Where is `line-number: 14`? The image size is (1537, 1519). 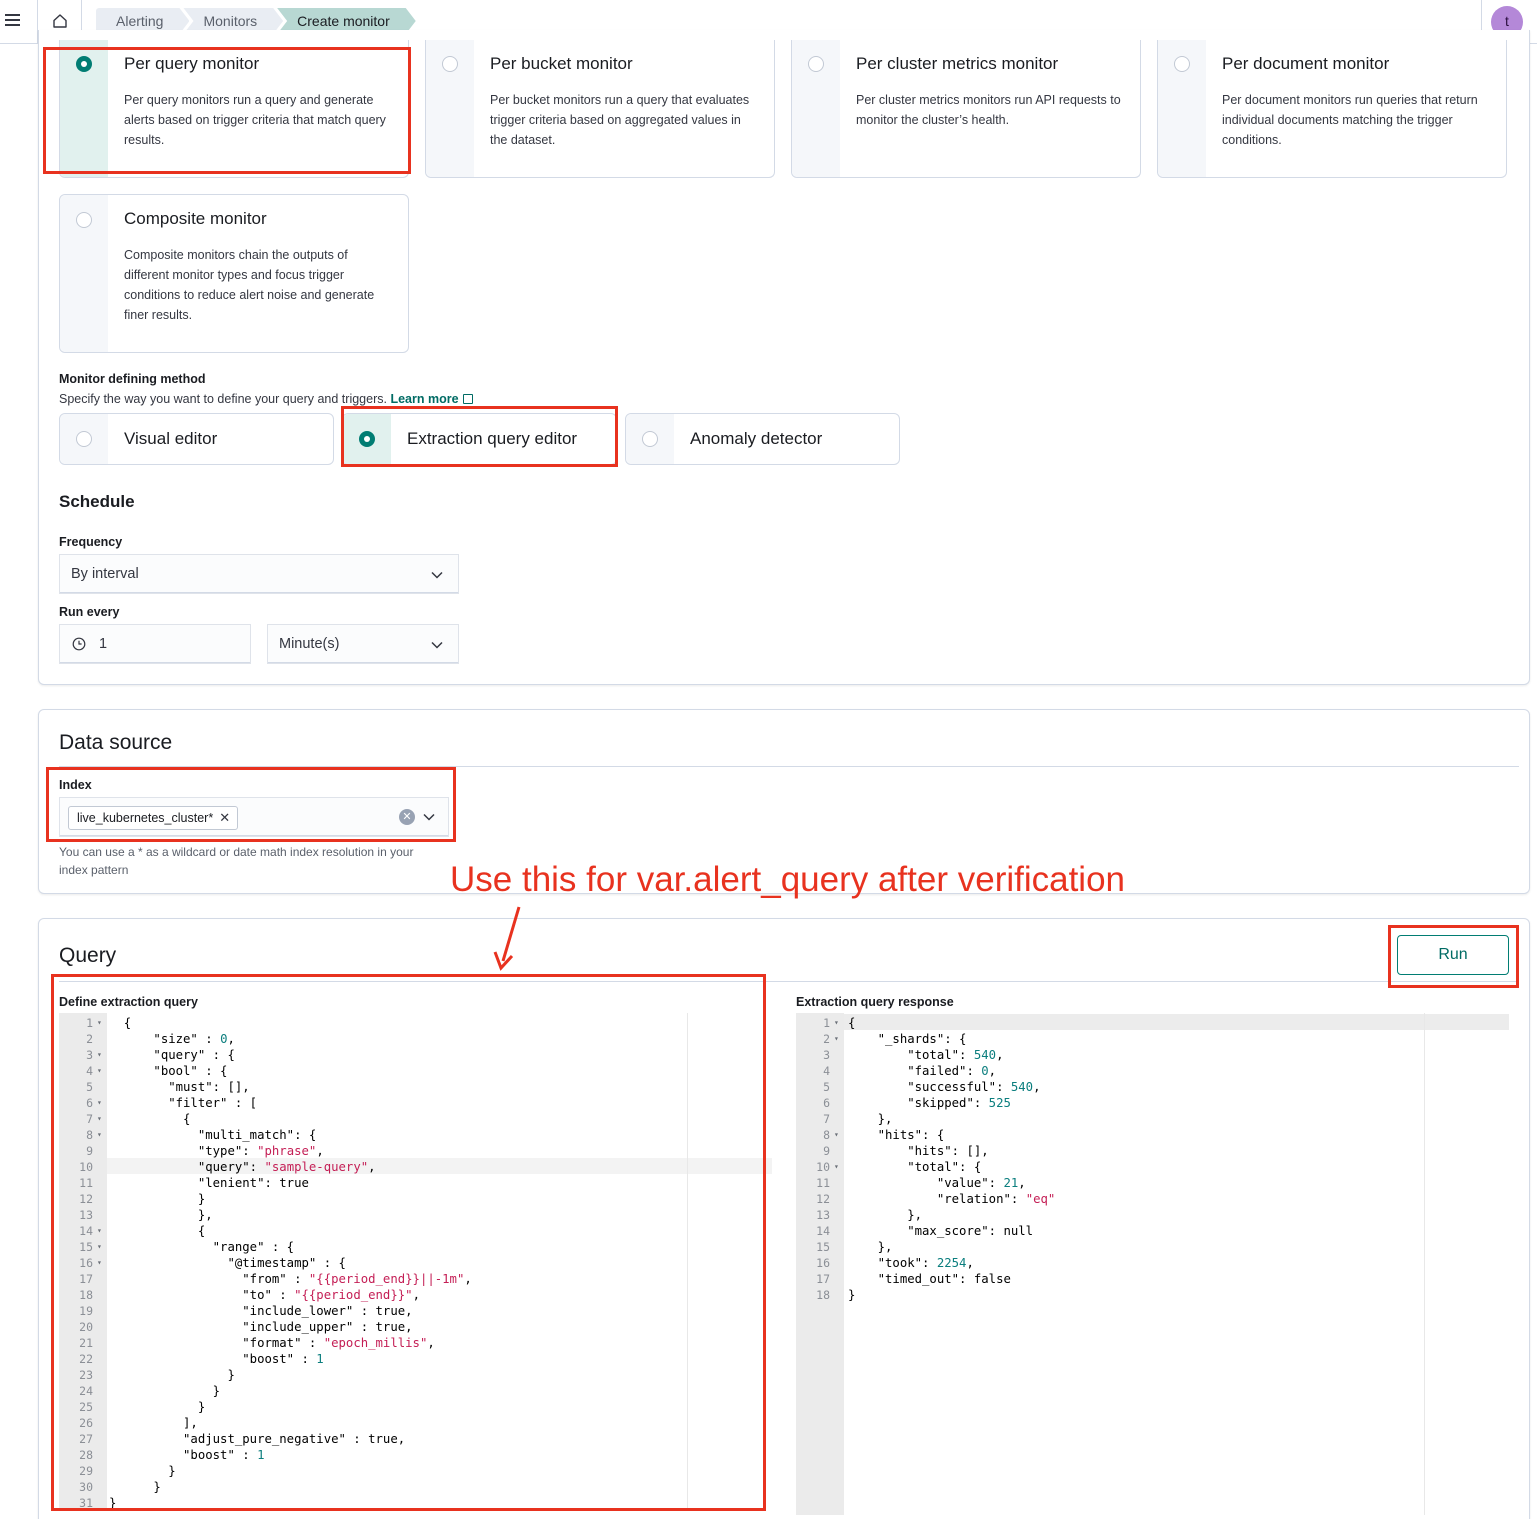
line-number: 14 is located at coordinates (823, 1231).